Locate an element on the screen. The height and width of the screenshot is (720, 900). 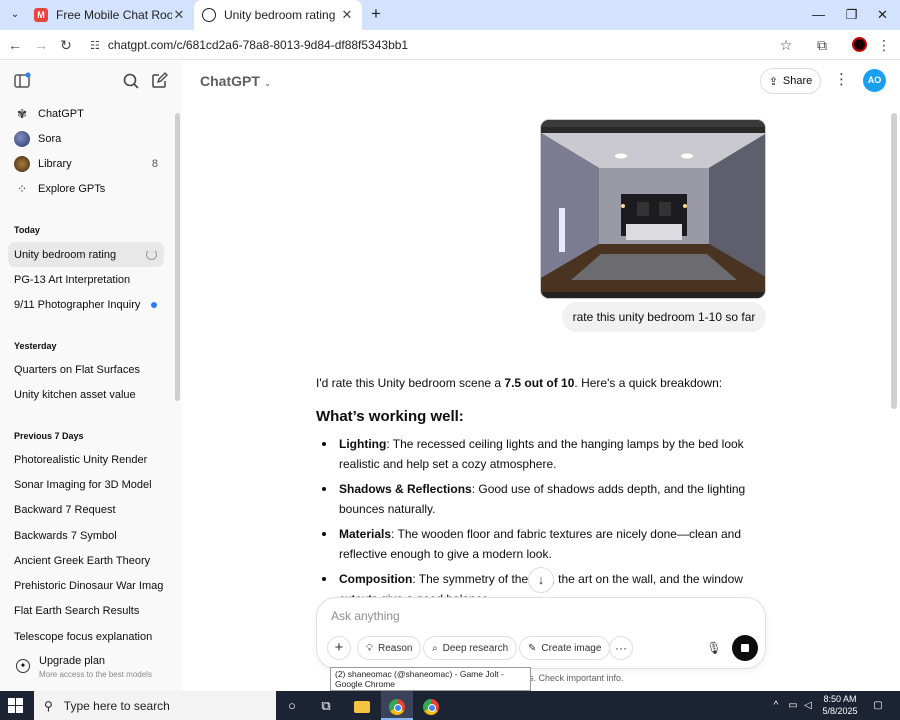
taskbar-search-box: ⚲ Type here to search is located at coordinates (155, 705).